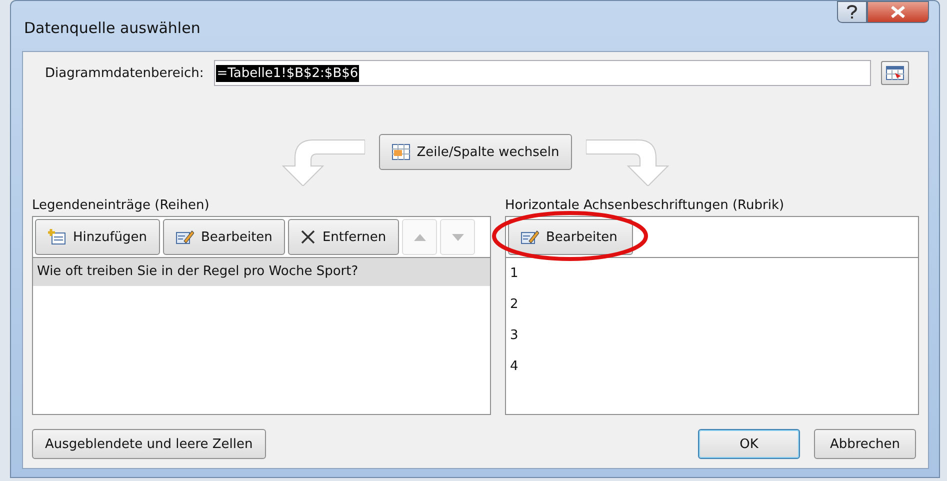 Image resolution: width=947 pixels, height=481 pixels. What do you see at coordinates (542, 73) in the screenshot?
I see `range-input-field: =Tabelle1!$B$2:$B$6` at bounding box center [542, 73].